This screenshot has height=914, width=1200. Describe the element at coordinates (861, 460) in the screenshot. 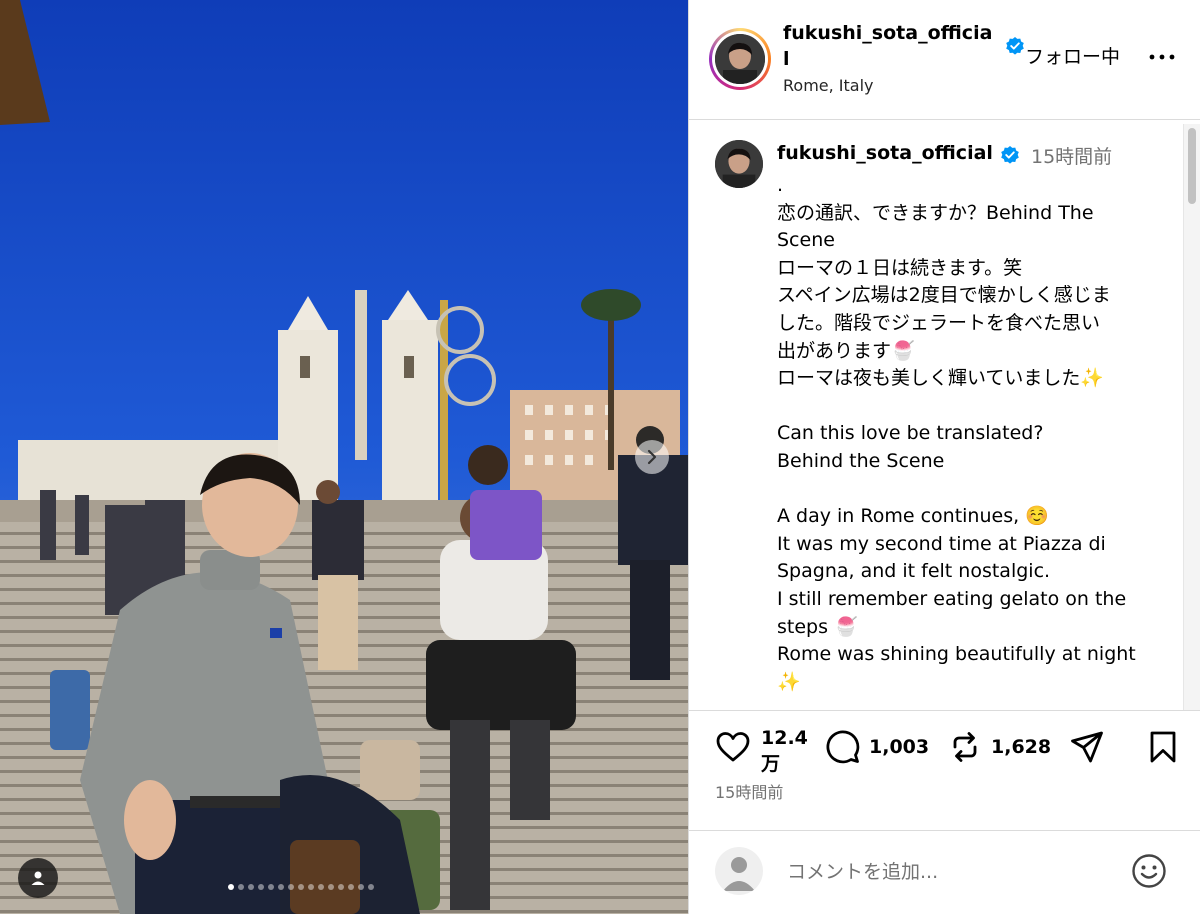

I see `caption-line: Behind the Scene` at that location.